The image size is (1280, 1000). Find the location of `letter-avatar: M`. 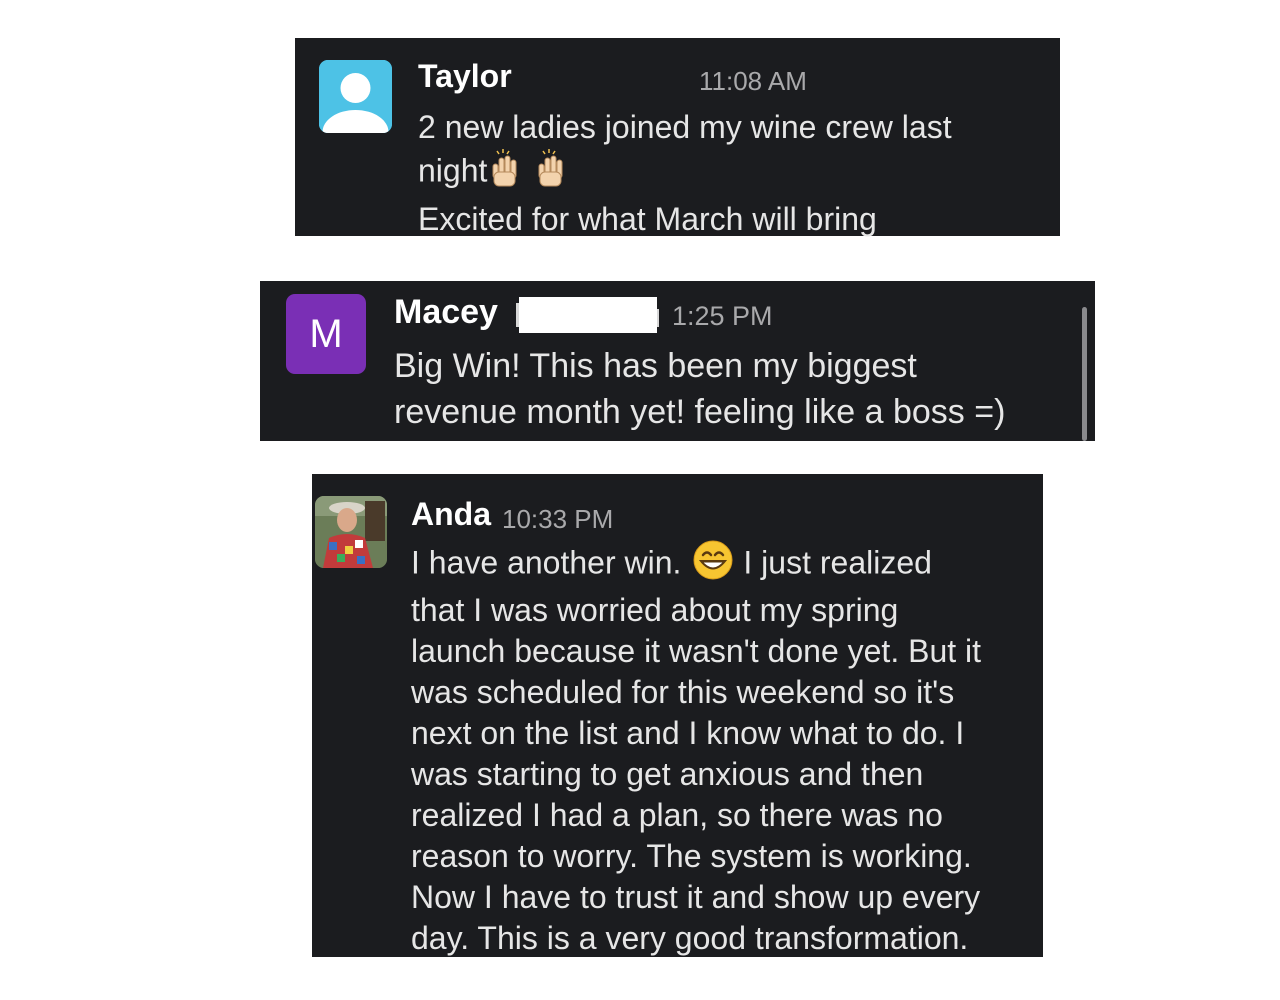

letter-avatar: M is located at coordinates (326, 334).